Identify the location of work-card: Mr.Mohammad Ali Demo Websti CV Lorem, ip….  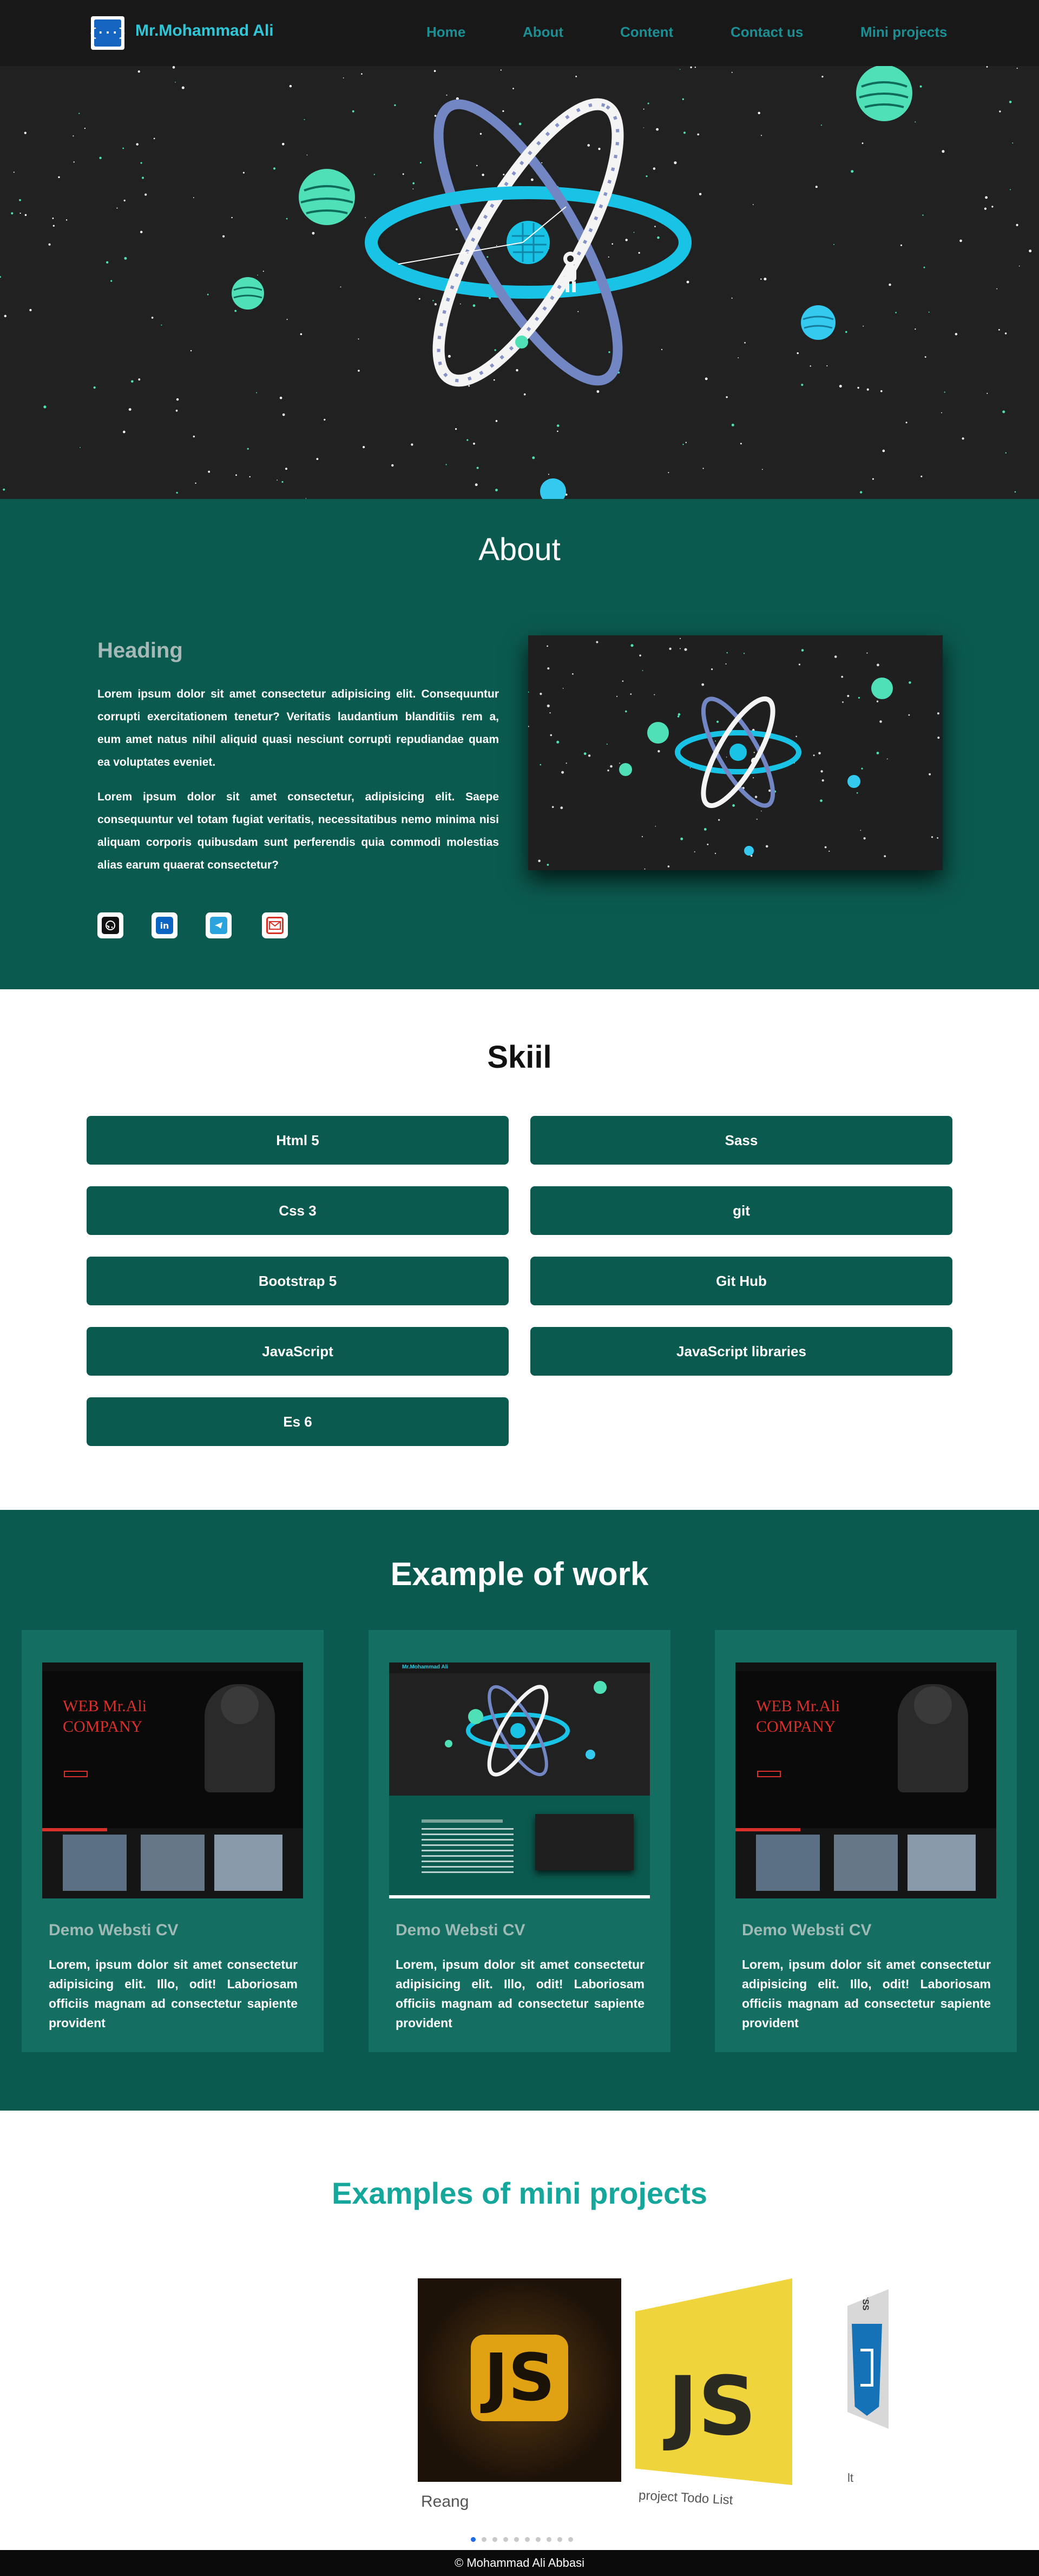
(519, 1841).